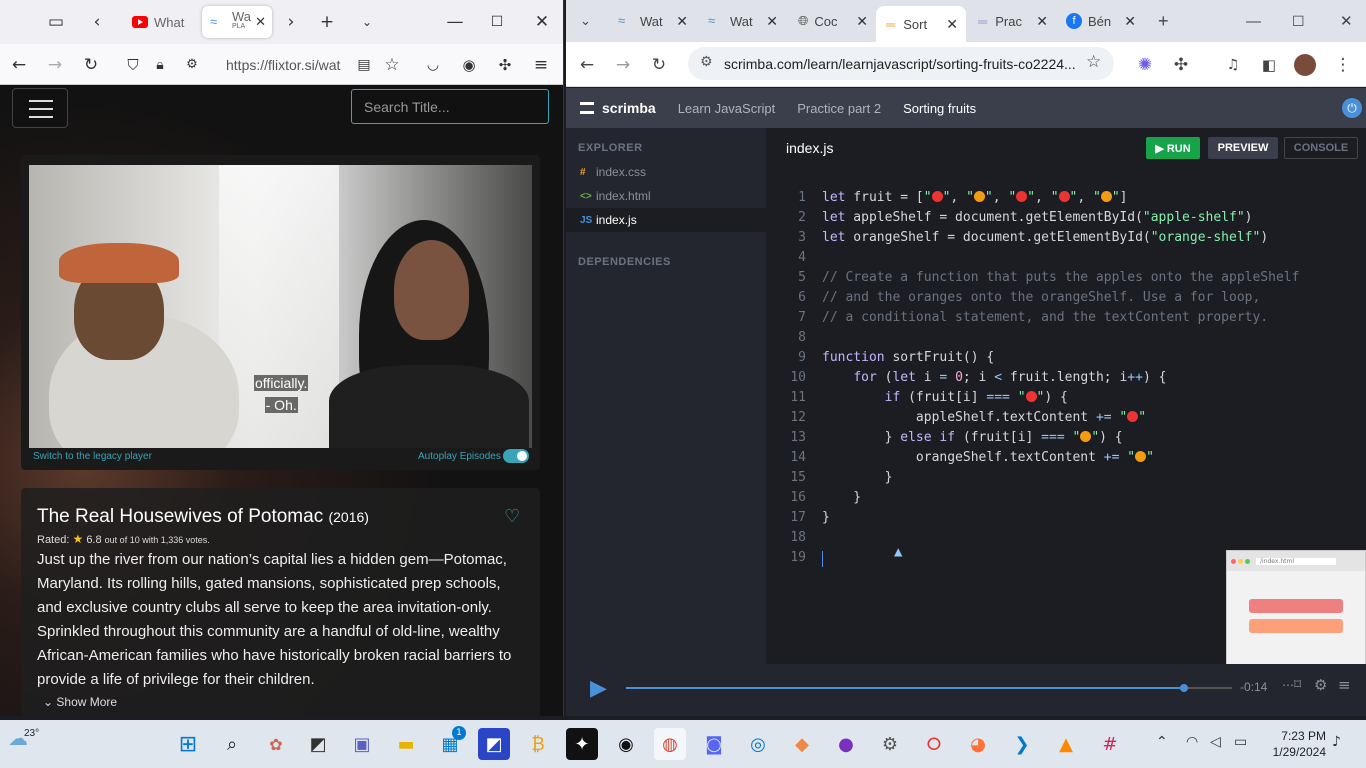 This screenshot has height=768, width=1366. Describe the element at coordinates (988, 458) in the screenshot. I see `code-line: orangeShelf.textContent += " "` at that location.